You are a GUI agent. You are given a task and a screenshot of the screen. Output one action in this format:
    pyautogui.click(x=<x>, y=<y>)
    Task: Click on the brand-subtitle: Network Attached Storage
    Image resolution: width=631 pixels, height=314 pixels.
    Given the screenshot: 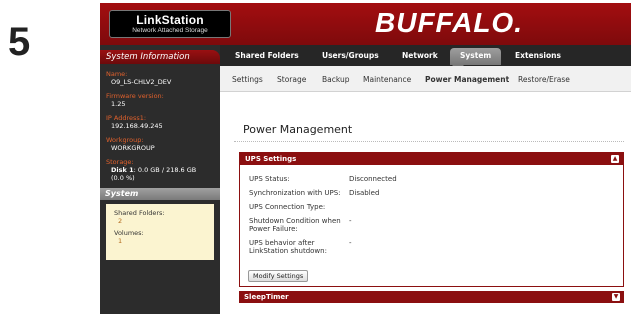 What is the action you would take?
    pyautogui.click(x=170, y=30)
    